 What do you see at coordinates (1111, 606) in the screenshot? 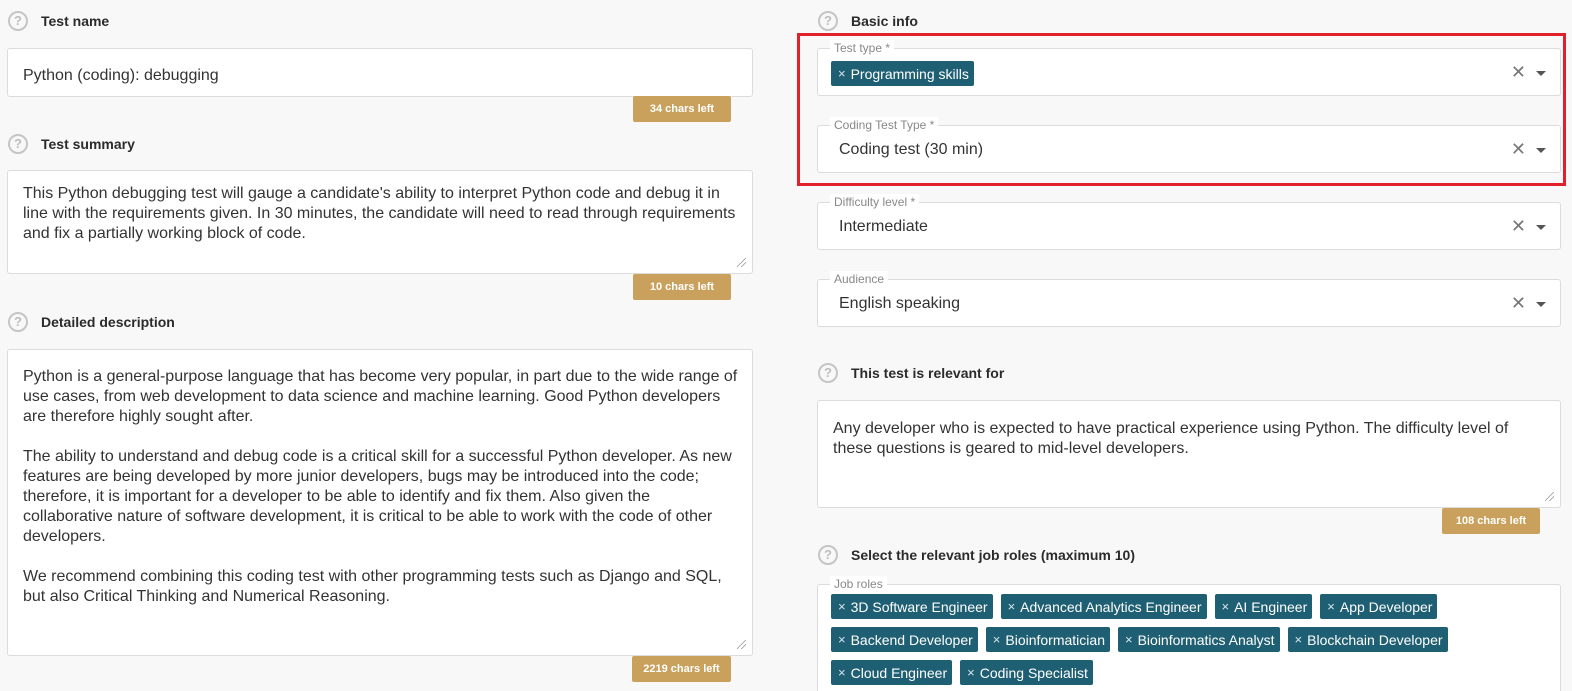
I see `chip-label: Advanced Analytics Engineer` at bounding box center [1111, 606].